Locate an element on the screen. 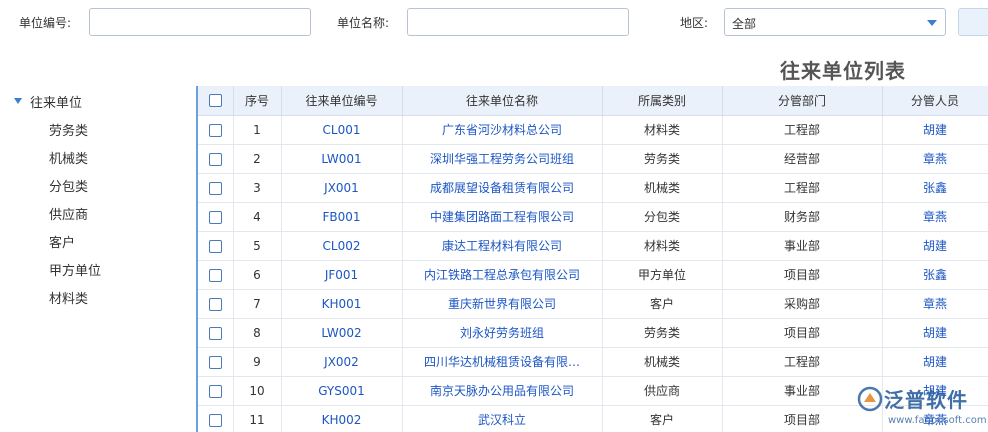 The image size is (988, 432). expand-triangle-icon is located at coordinates (18, 101).